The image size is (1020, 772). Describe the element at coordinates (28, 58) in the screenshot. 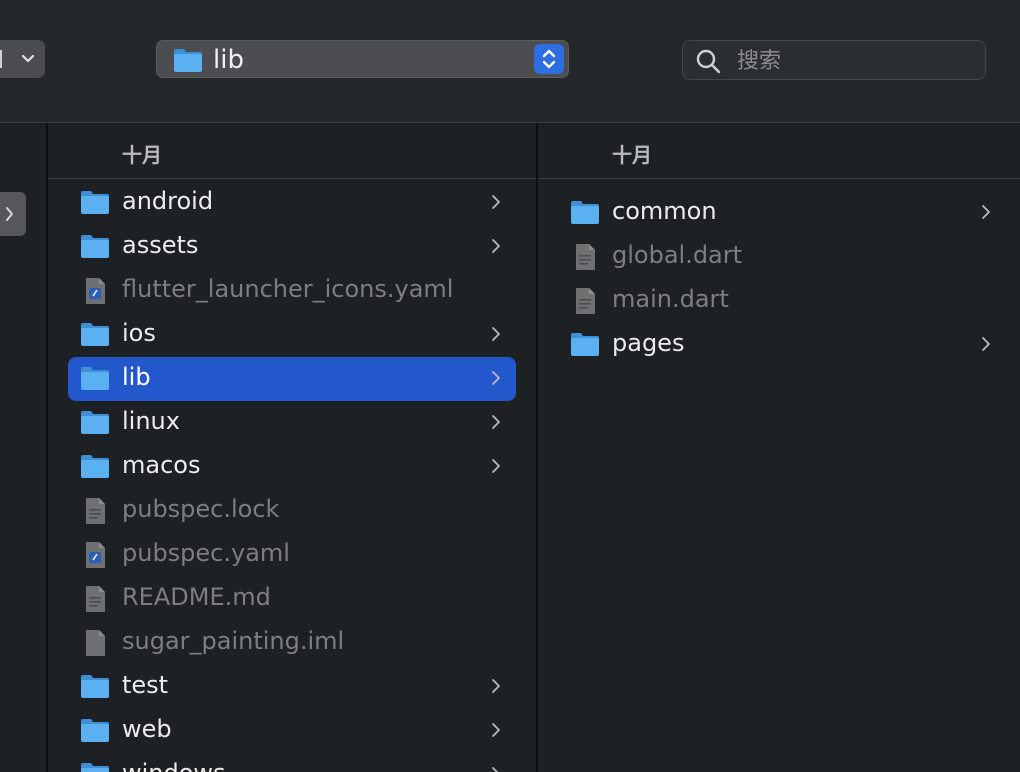

I see `chevron-down-icon` at that location.